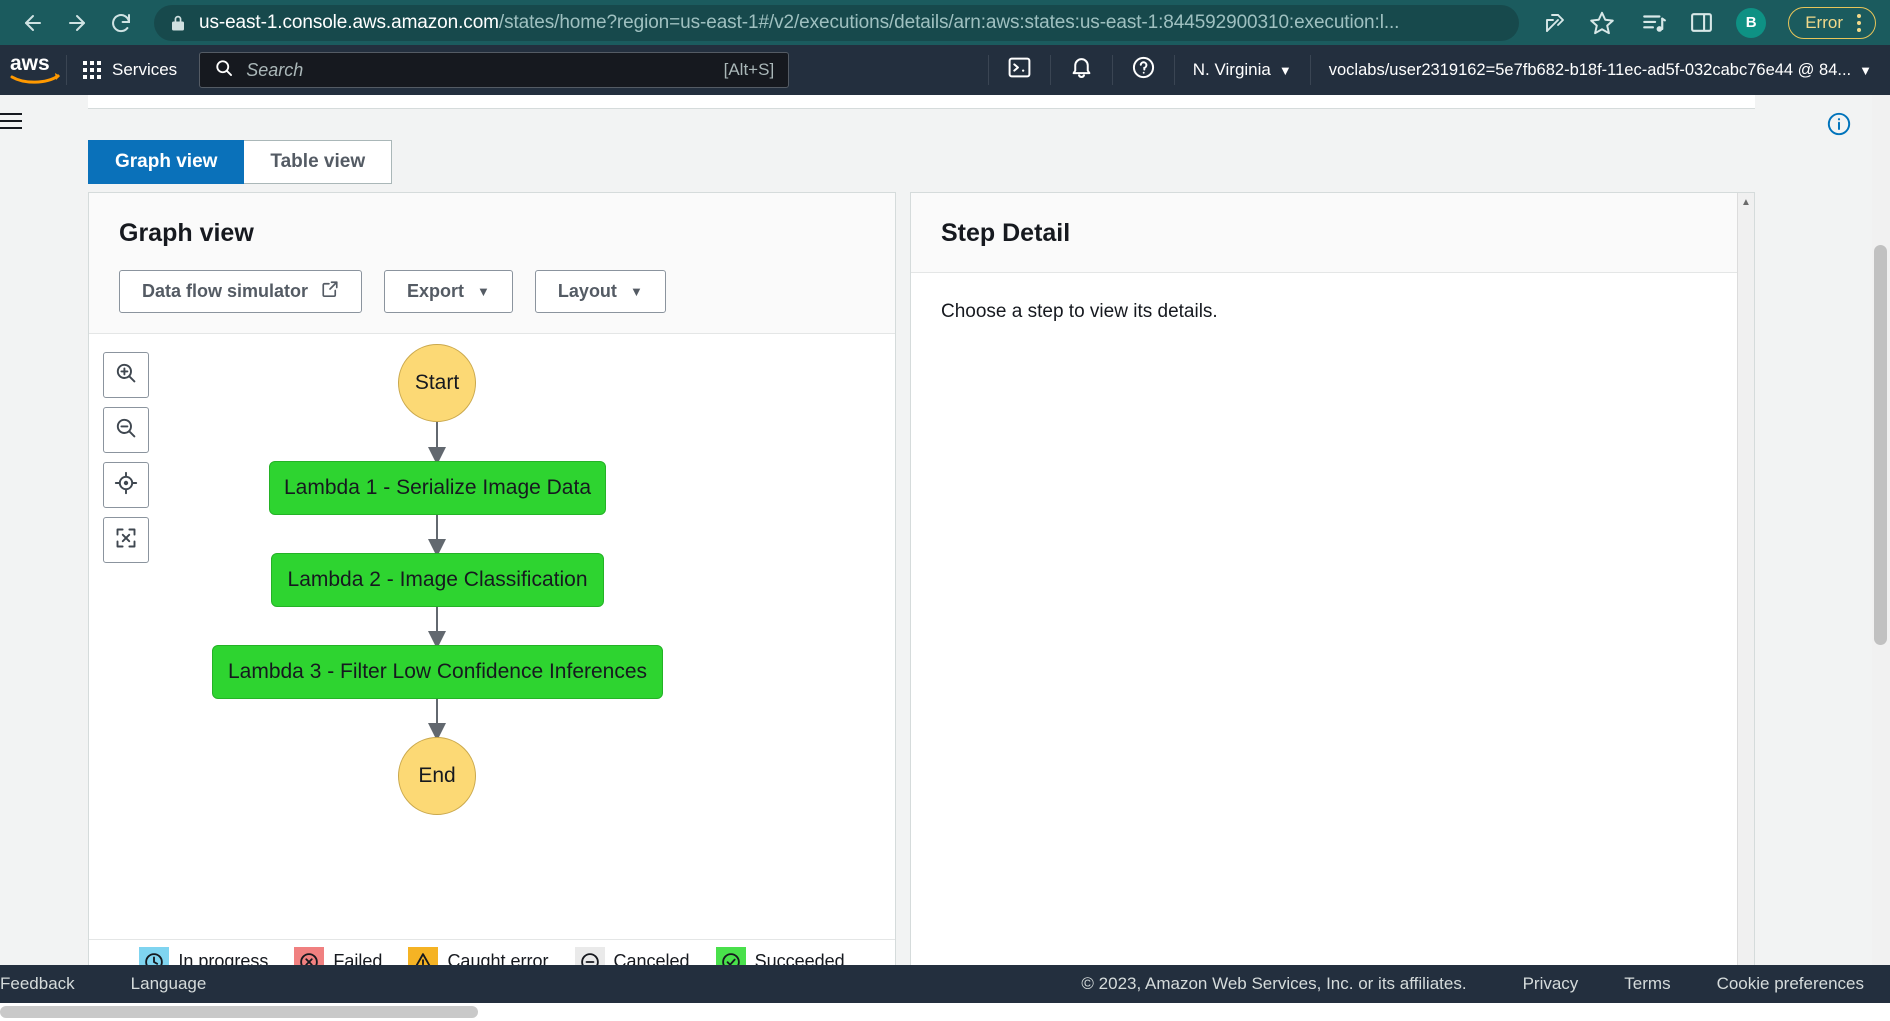 This screenshot has height=1021, width=1890. What do you see at coordinates (1006, 233) in the screenshot?
I see `step-detail-title: Step Detail` at bounding box center [1006, 233].